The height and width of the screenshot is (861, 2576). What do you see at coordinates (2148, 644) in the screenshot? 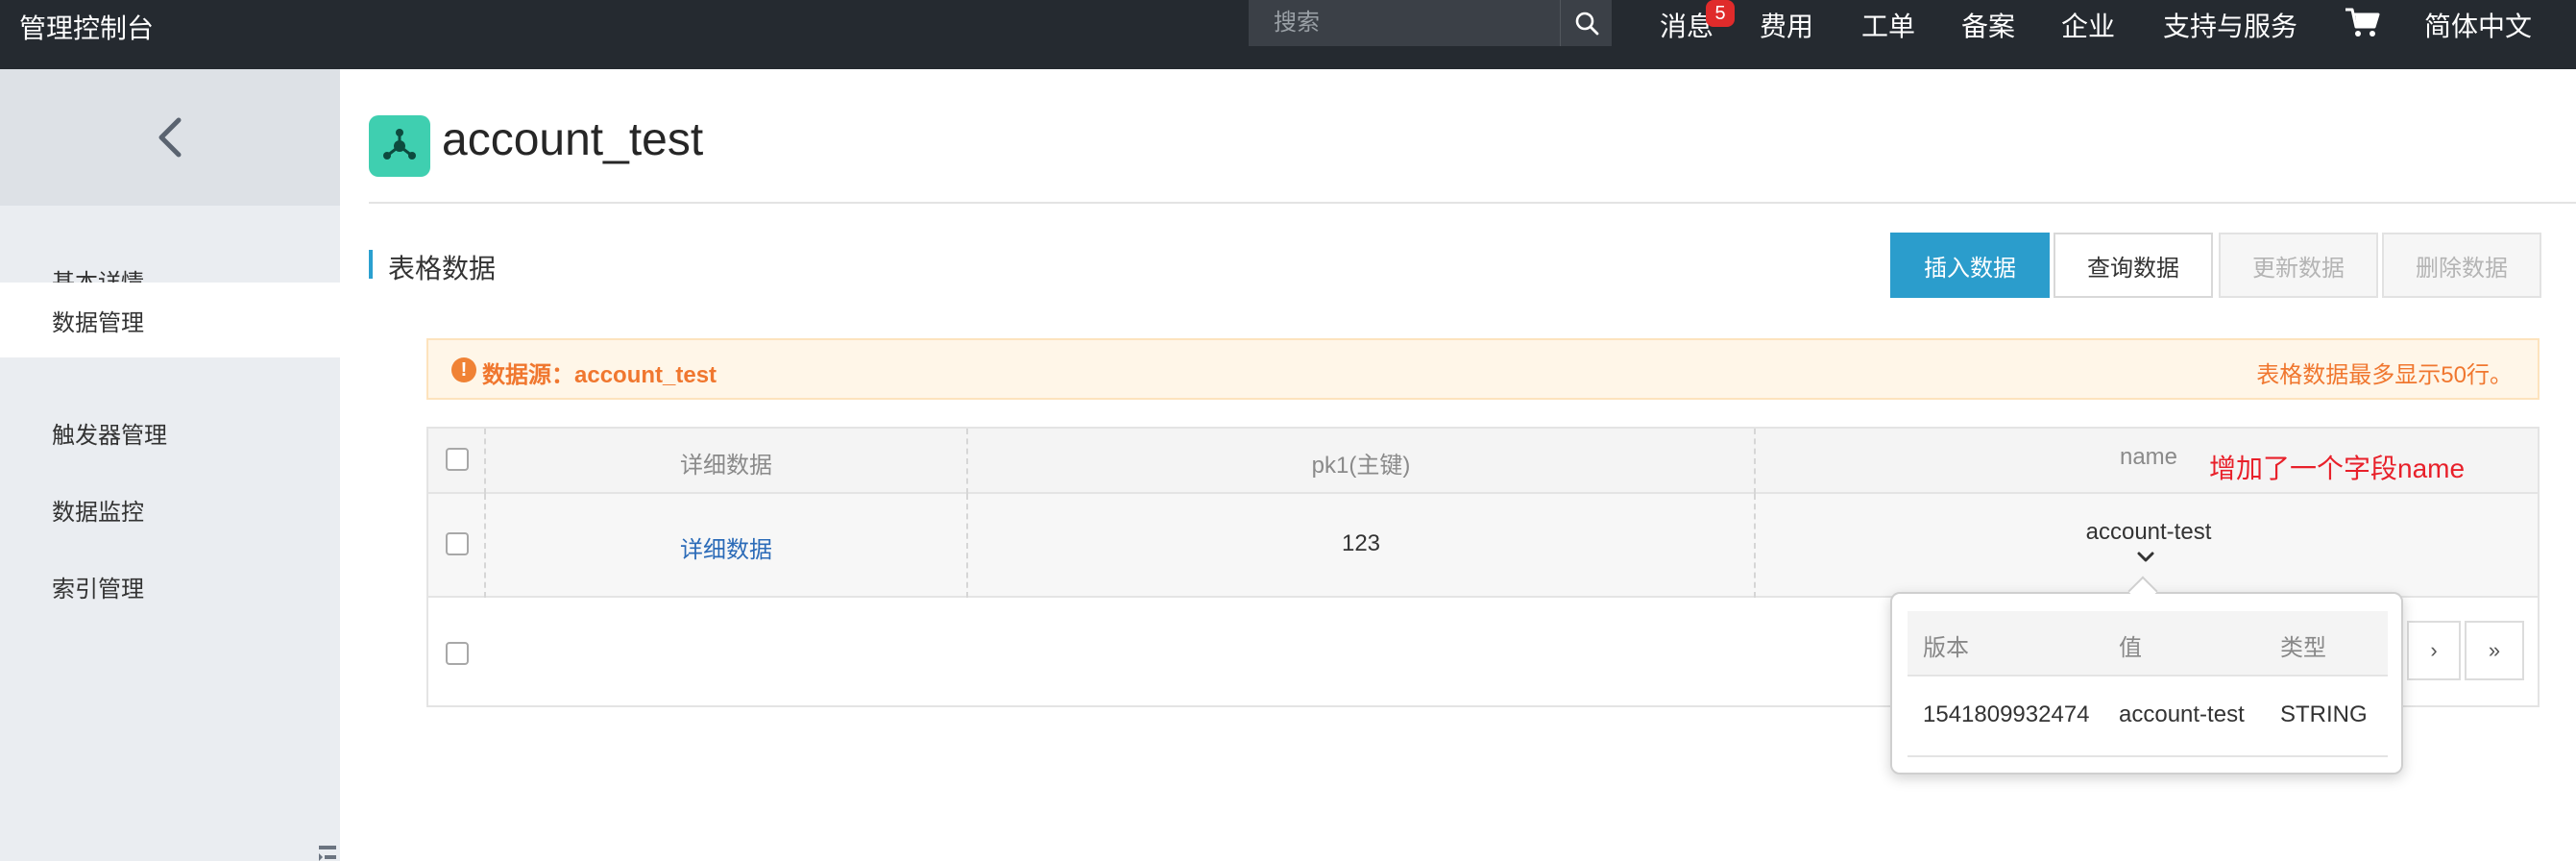
I see `popover-header: 版本 值 类型` at bounding box center [2148, 644].